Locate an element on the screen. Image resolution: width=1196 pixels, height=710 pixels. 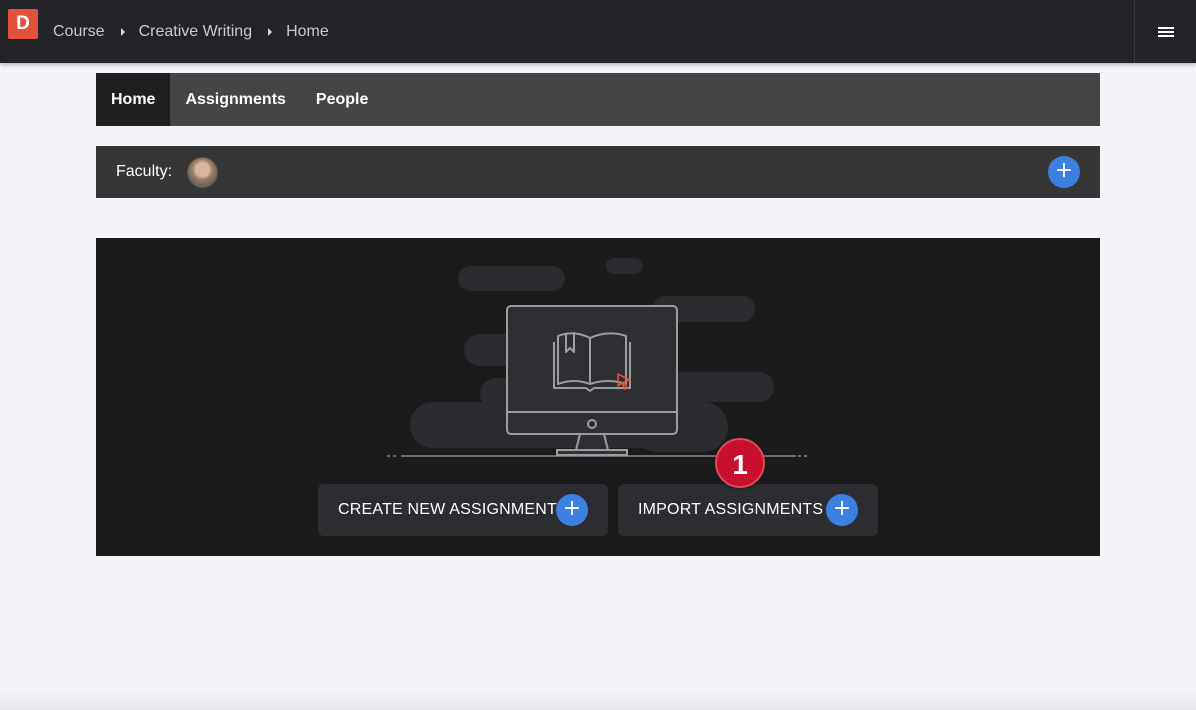
import-assignments-button: IMPORT ASSIGNMENTS + is located at coordinates (748, 510).